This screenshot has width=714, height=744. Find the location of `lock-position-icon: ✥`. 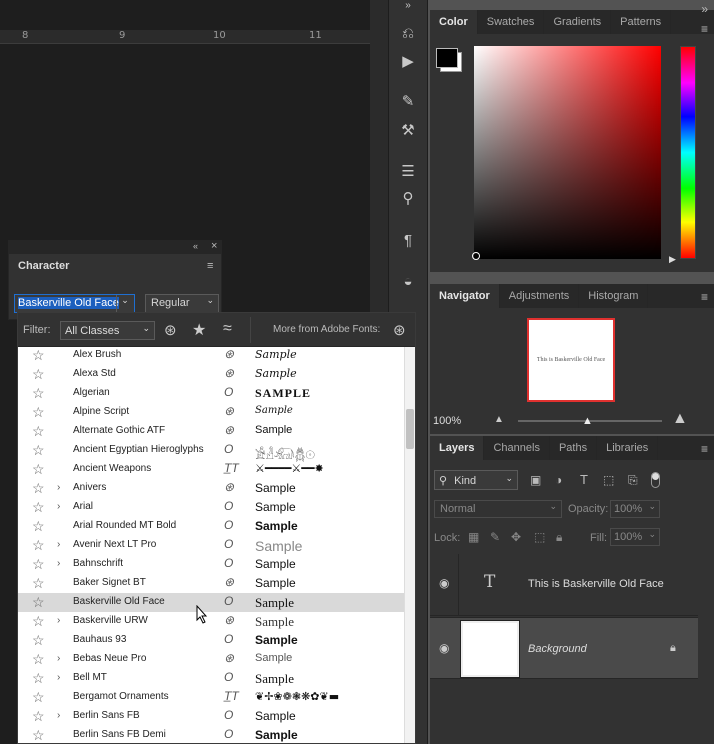

lock-position-icon: ✥ is located at coordinates (516, 537).